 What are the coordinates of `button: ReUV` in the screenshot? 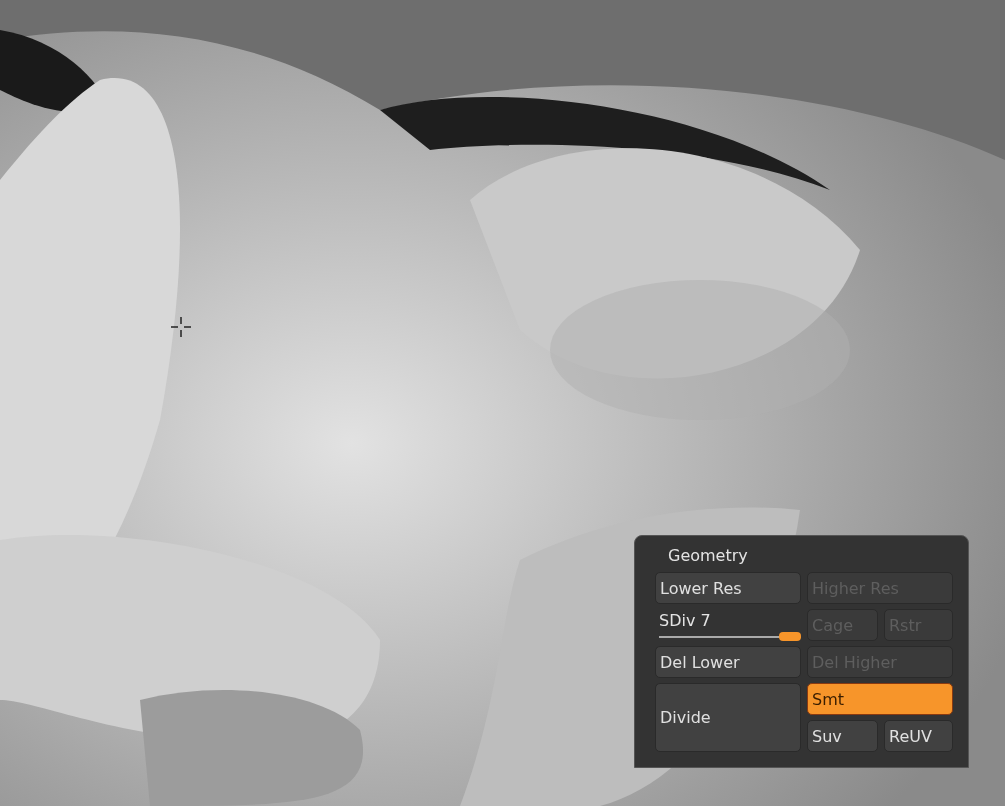 It's located at (918, 736).